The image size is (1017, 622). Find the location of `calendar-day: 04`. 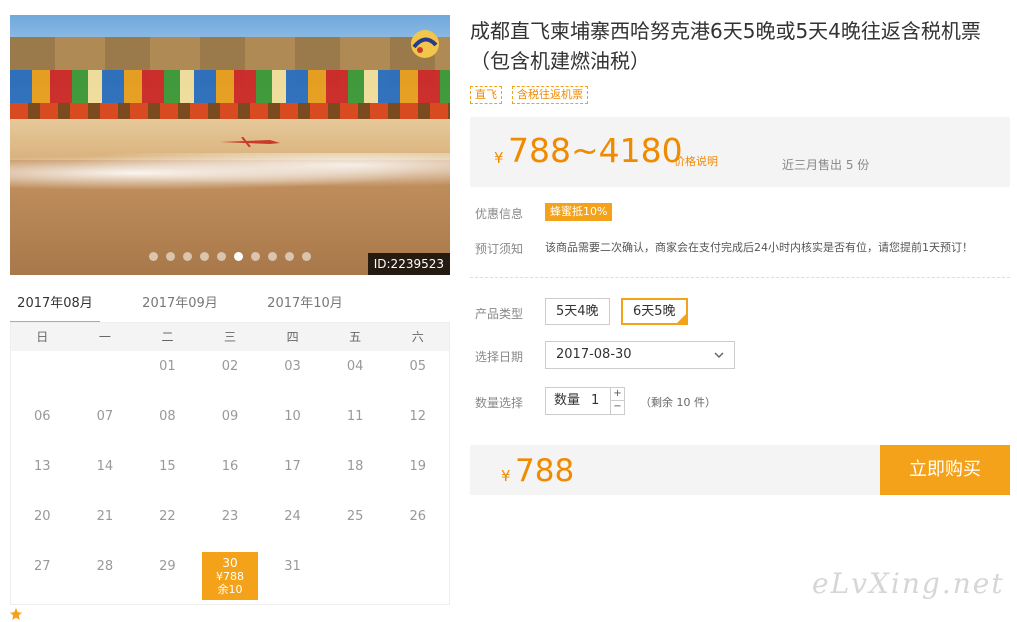

calendar-day: 04 is located at coordinates (355, 376).